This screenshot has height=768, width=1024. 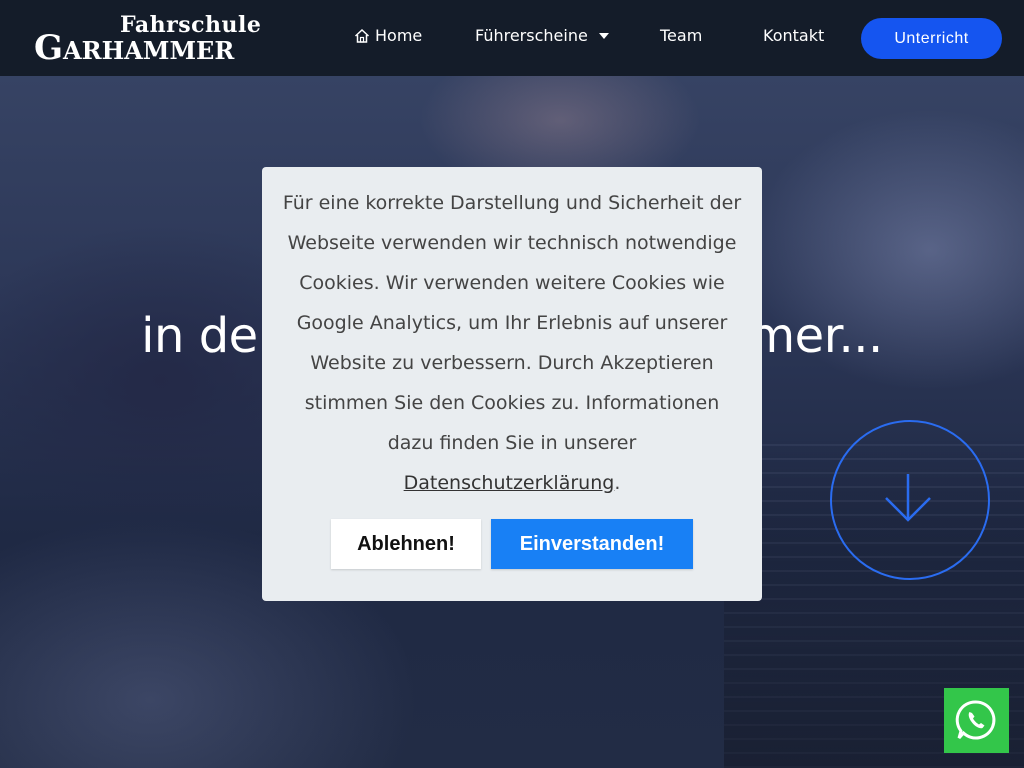 I want to click on arrow-down-icon, so click(x=908, y=498).